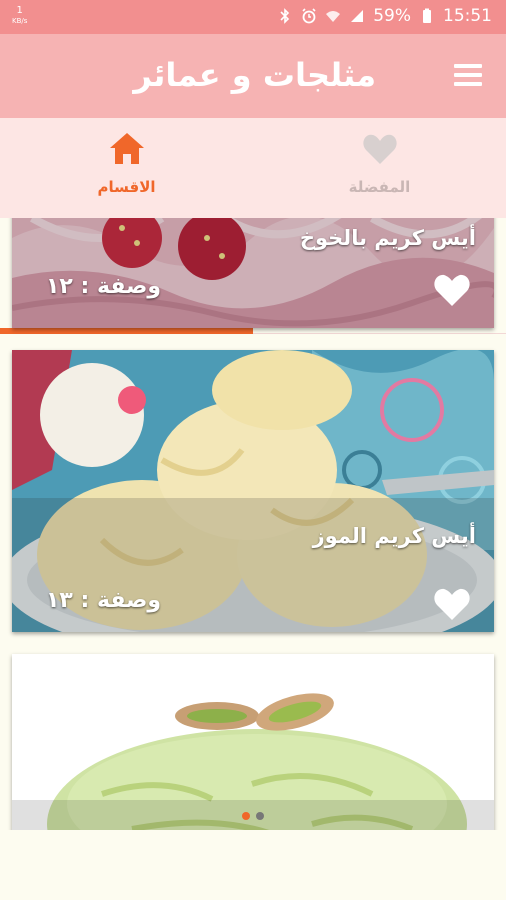 The width and height of the screenshot is (506, 900). What do you see at coordinates (253, 273) in the screenshot?
I see `category-card-peach: أيس كريم بالخوخ وصفة : ١٢` at bounding box center [253, 273].